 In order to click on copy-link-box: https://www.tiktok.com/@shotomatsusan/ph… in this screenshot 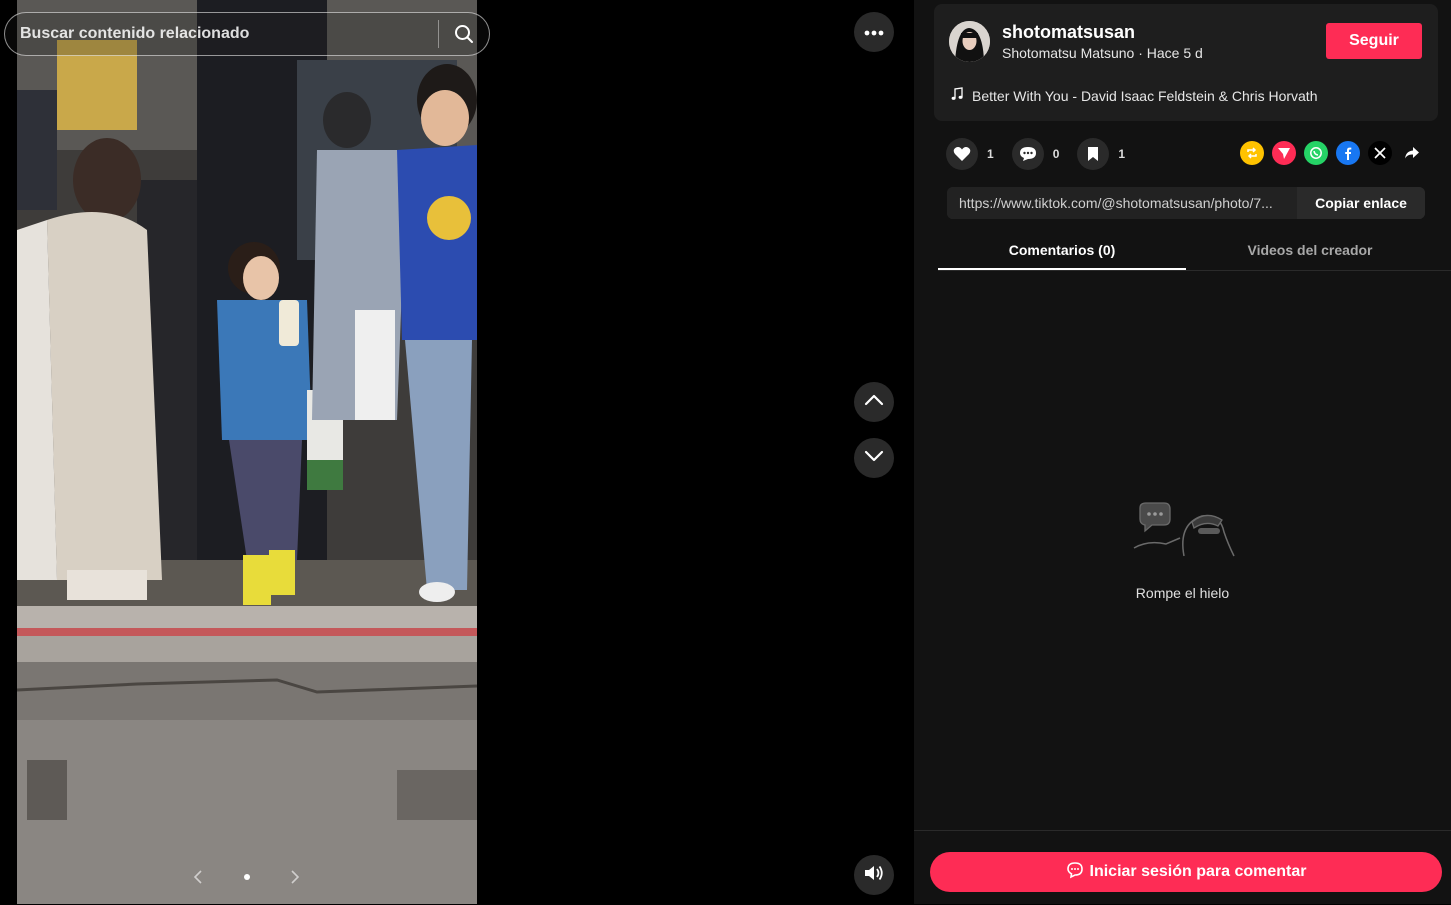, I will do `click(1186, 203)`.